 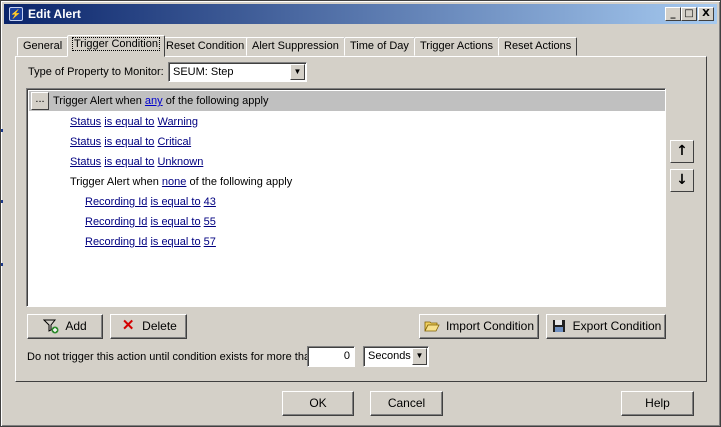 What do you see at coordinates (210, 202) in the screenshot?
I see `condition-value-link: 43` at bounding box center [210, 202].